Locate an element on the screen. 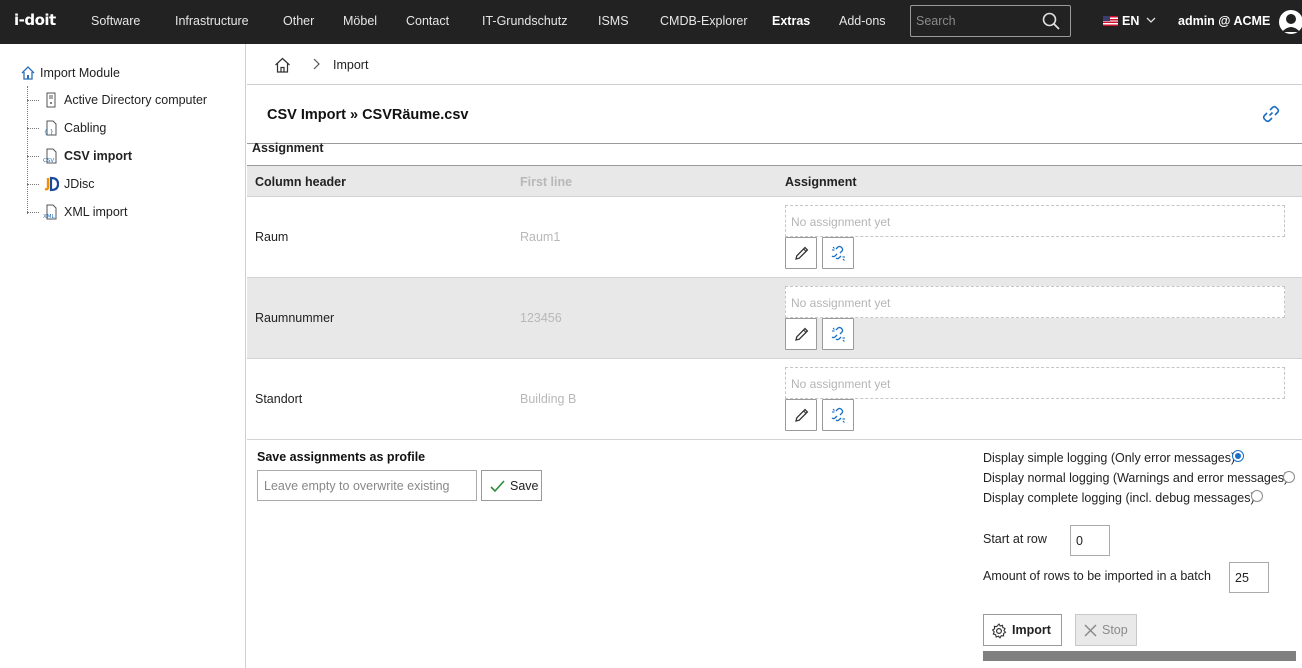  import-button-label: Import is located at coordinates (1031, 630).